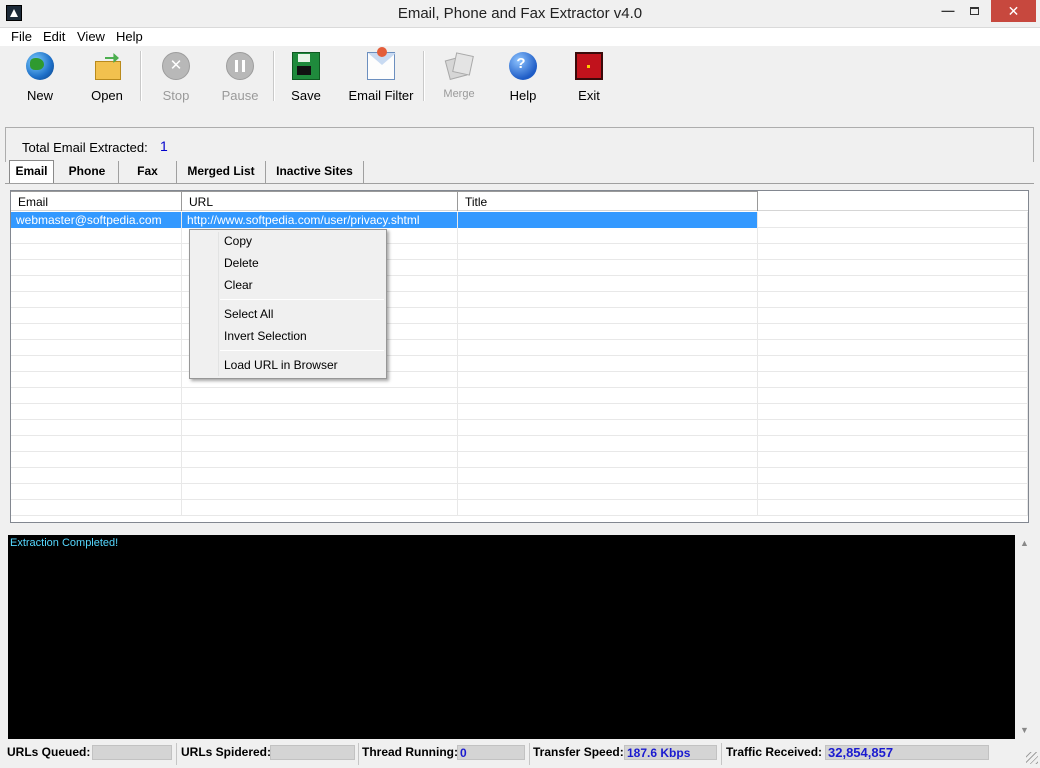  What do you see at coordinates (40, 66) in the screenshot?
I see `globe-icon` at bounding box center [40, 66].